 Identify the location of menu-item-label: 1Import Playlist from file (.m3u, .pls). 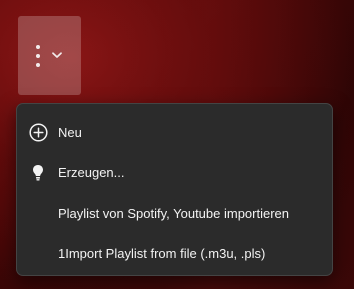
(162, 254).